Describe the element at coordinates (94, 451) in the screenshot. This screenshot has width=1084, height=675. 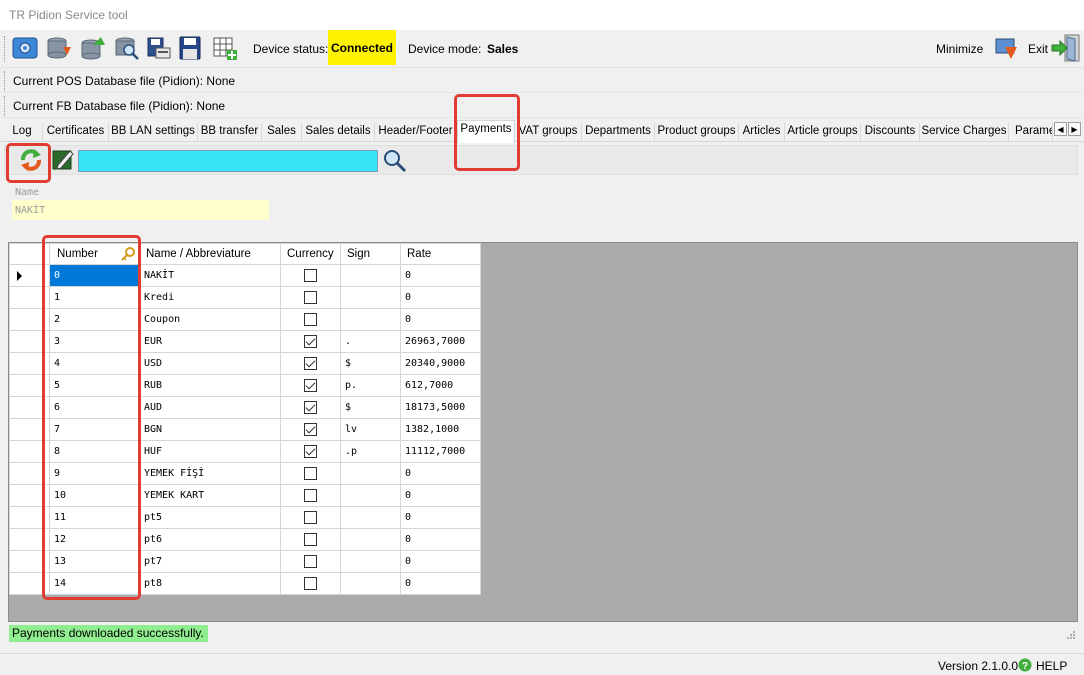
I see `cell-number: 8` at that location.